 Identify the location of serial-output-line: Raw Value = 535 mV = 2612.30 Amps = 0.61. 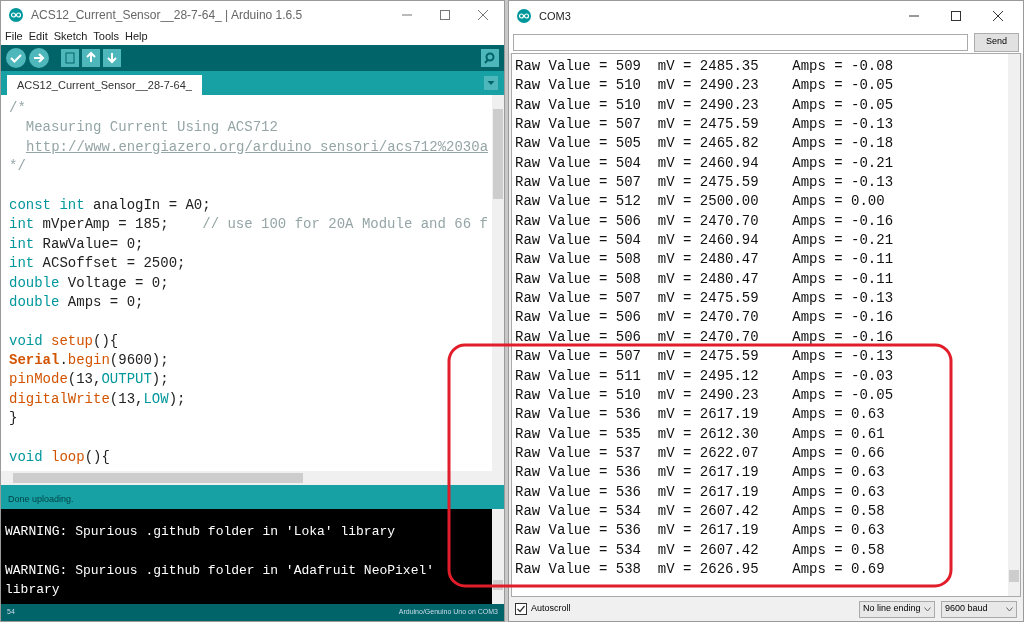
(700, 434).